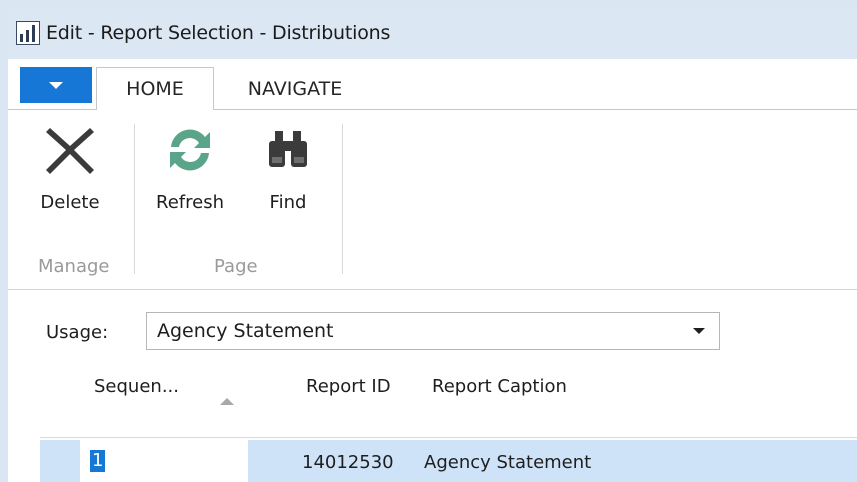  I want to click on app-menu-button, so click(56, 85).